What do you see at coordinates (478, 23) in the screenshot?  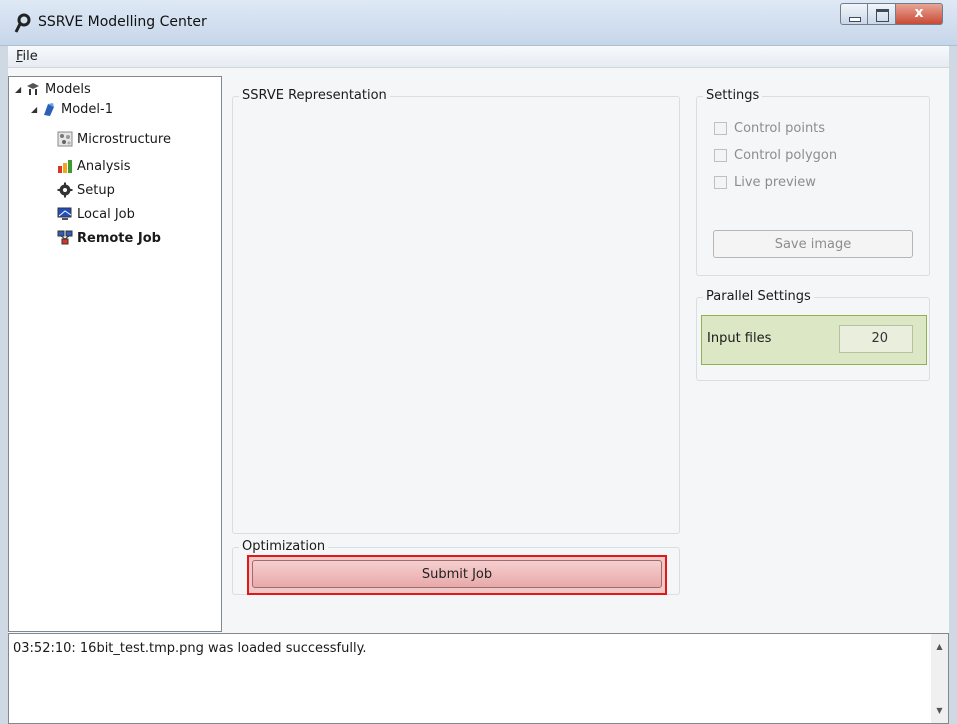 I see `title-bar: SSRVE Modelling Center x` at bounding box center [478, 23].